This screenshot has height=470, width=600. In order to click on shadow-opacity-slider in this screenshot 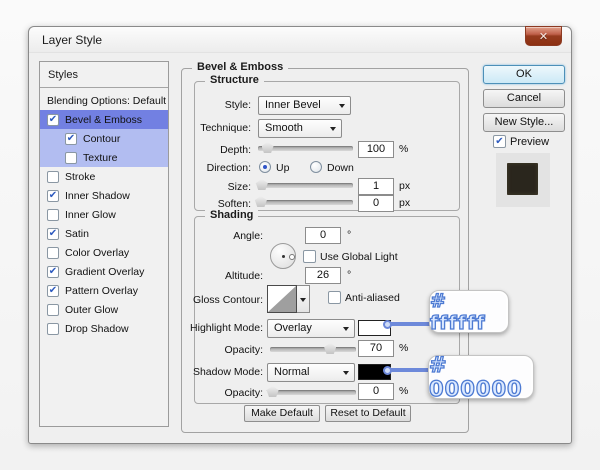, I will do `click(311, 391)`.